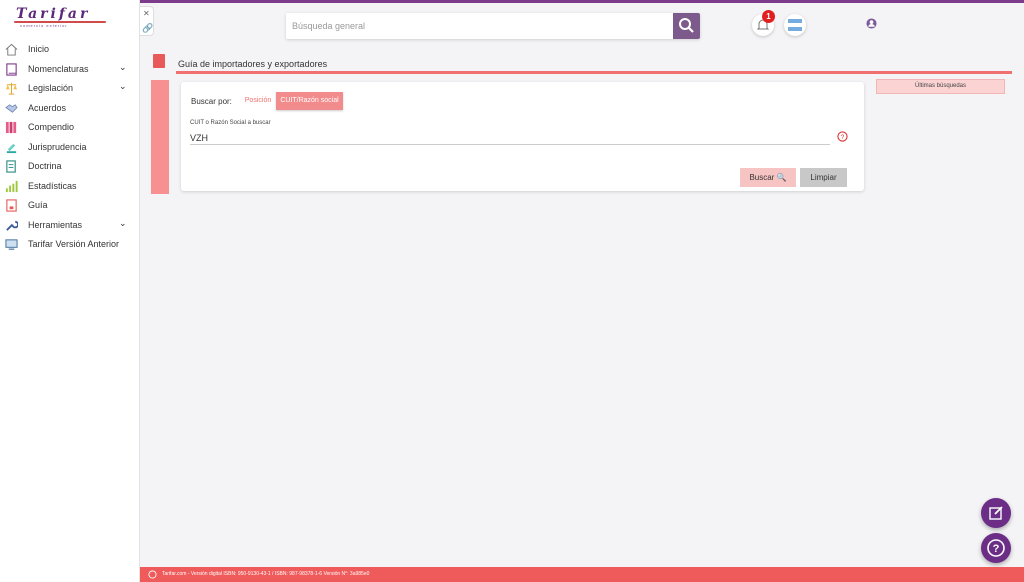 This screenshot has width=1024, height=582. I want to click on gavel-icon, so click(11, 148).